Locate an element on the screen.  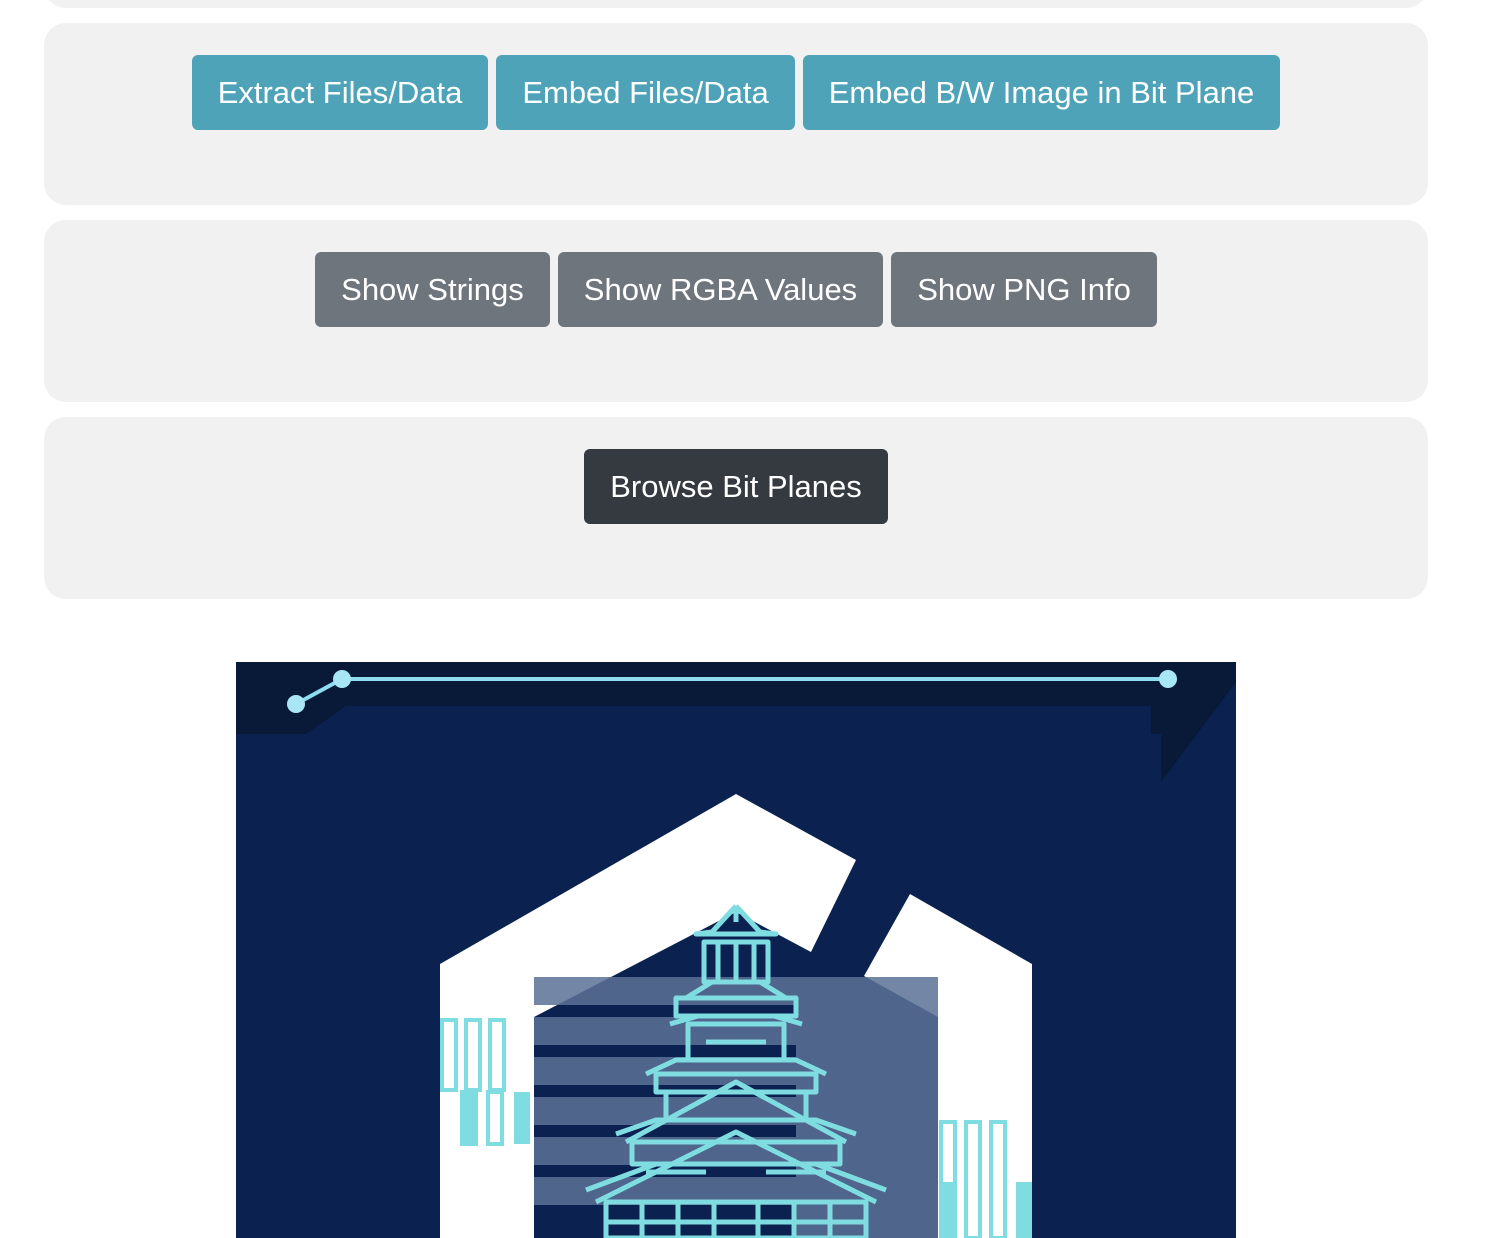
show-png-info-button: Show PNG Info is located at coordinates (1024, 289).